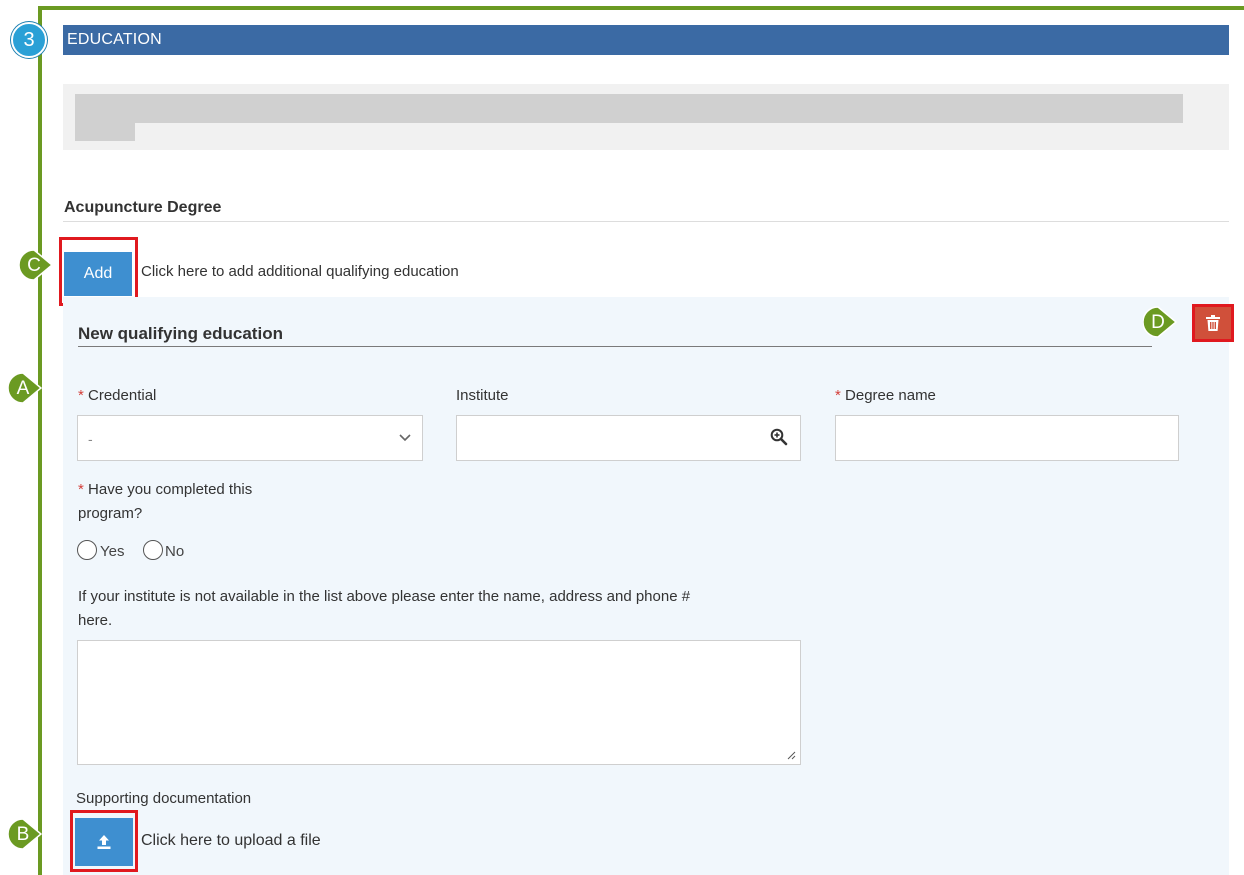 This screenshot has height=875, width=1244. I want to click on callout-b: B, so click(25, 835).